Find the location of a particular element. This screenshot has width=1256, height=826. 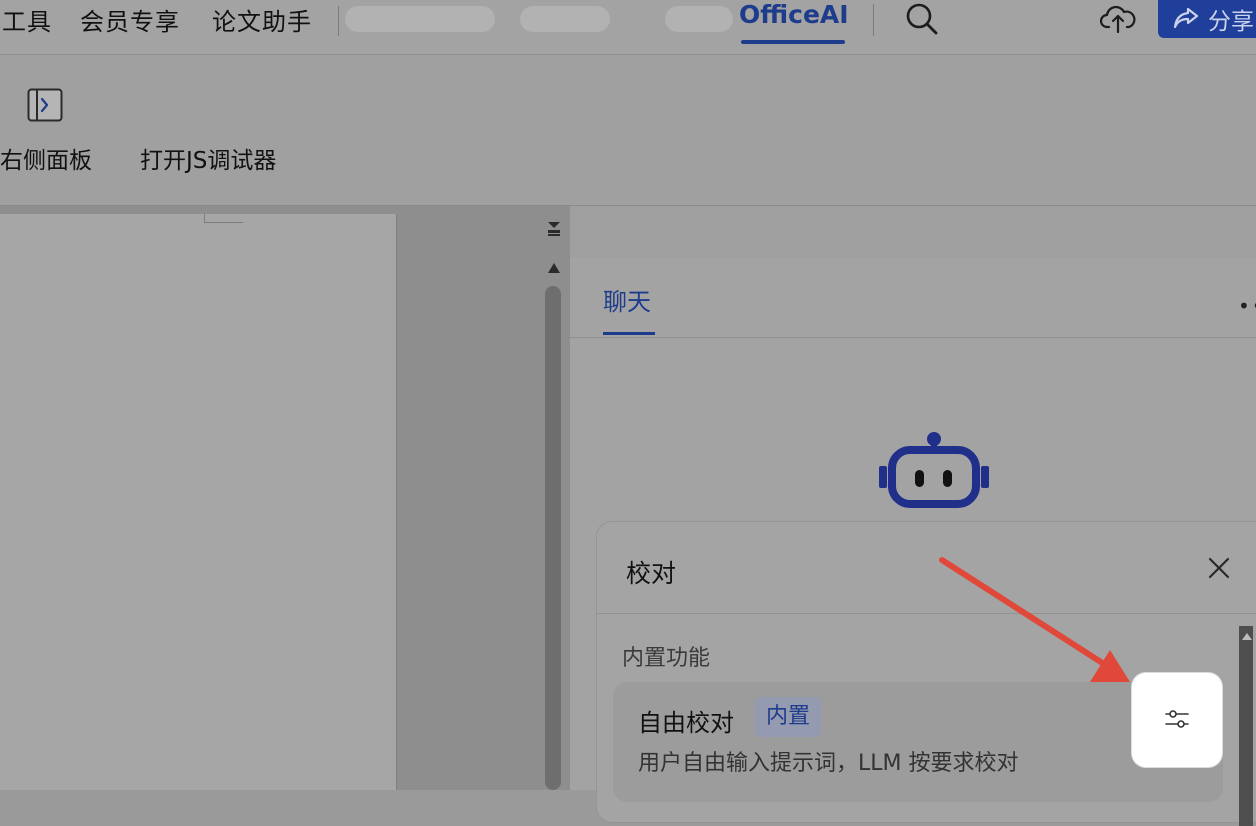

option-title: 自由校对 is located at coordinates (686, 723).